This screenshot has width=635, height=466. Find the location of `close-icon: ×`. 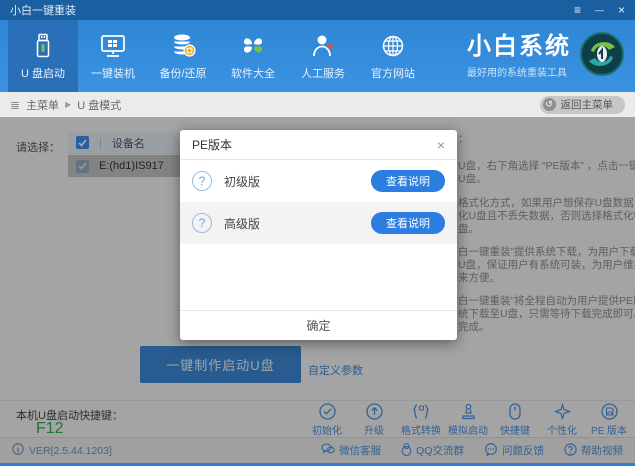

close-icon: × is located at coordinates (621, 10).